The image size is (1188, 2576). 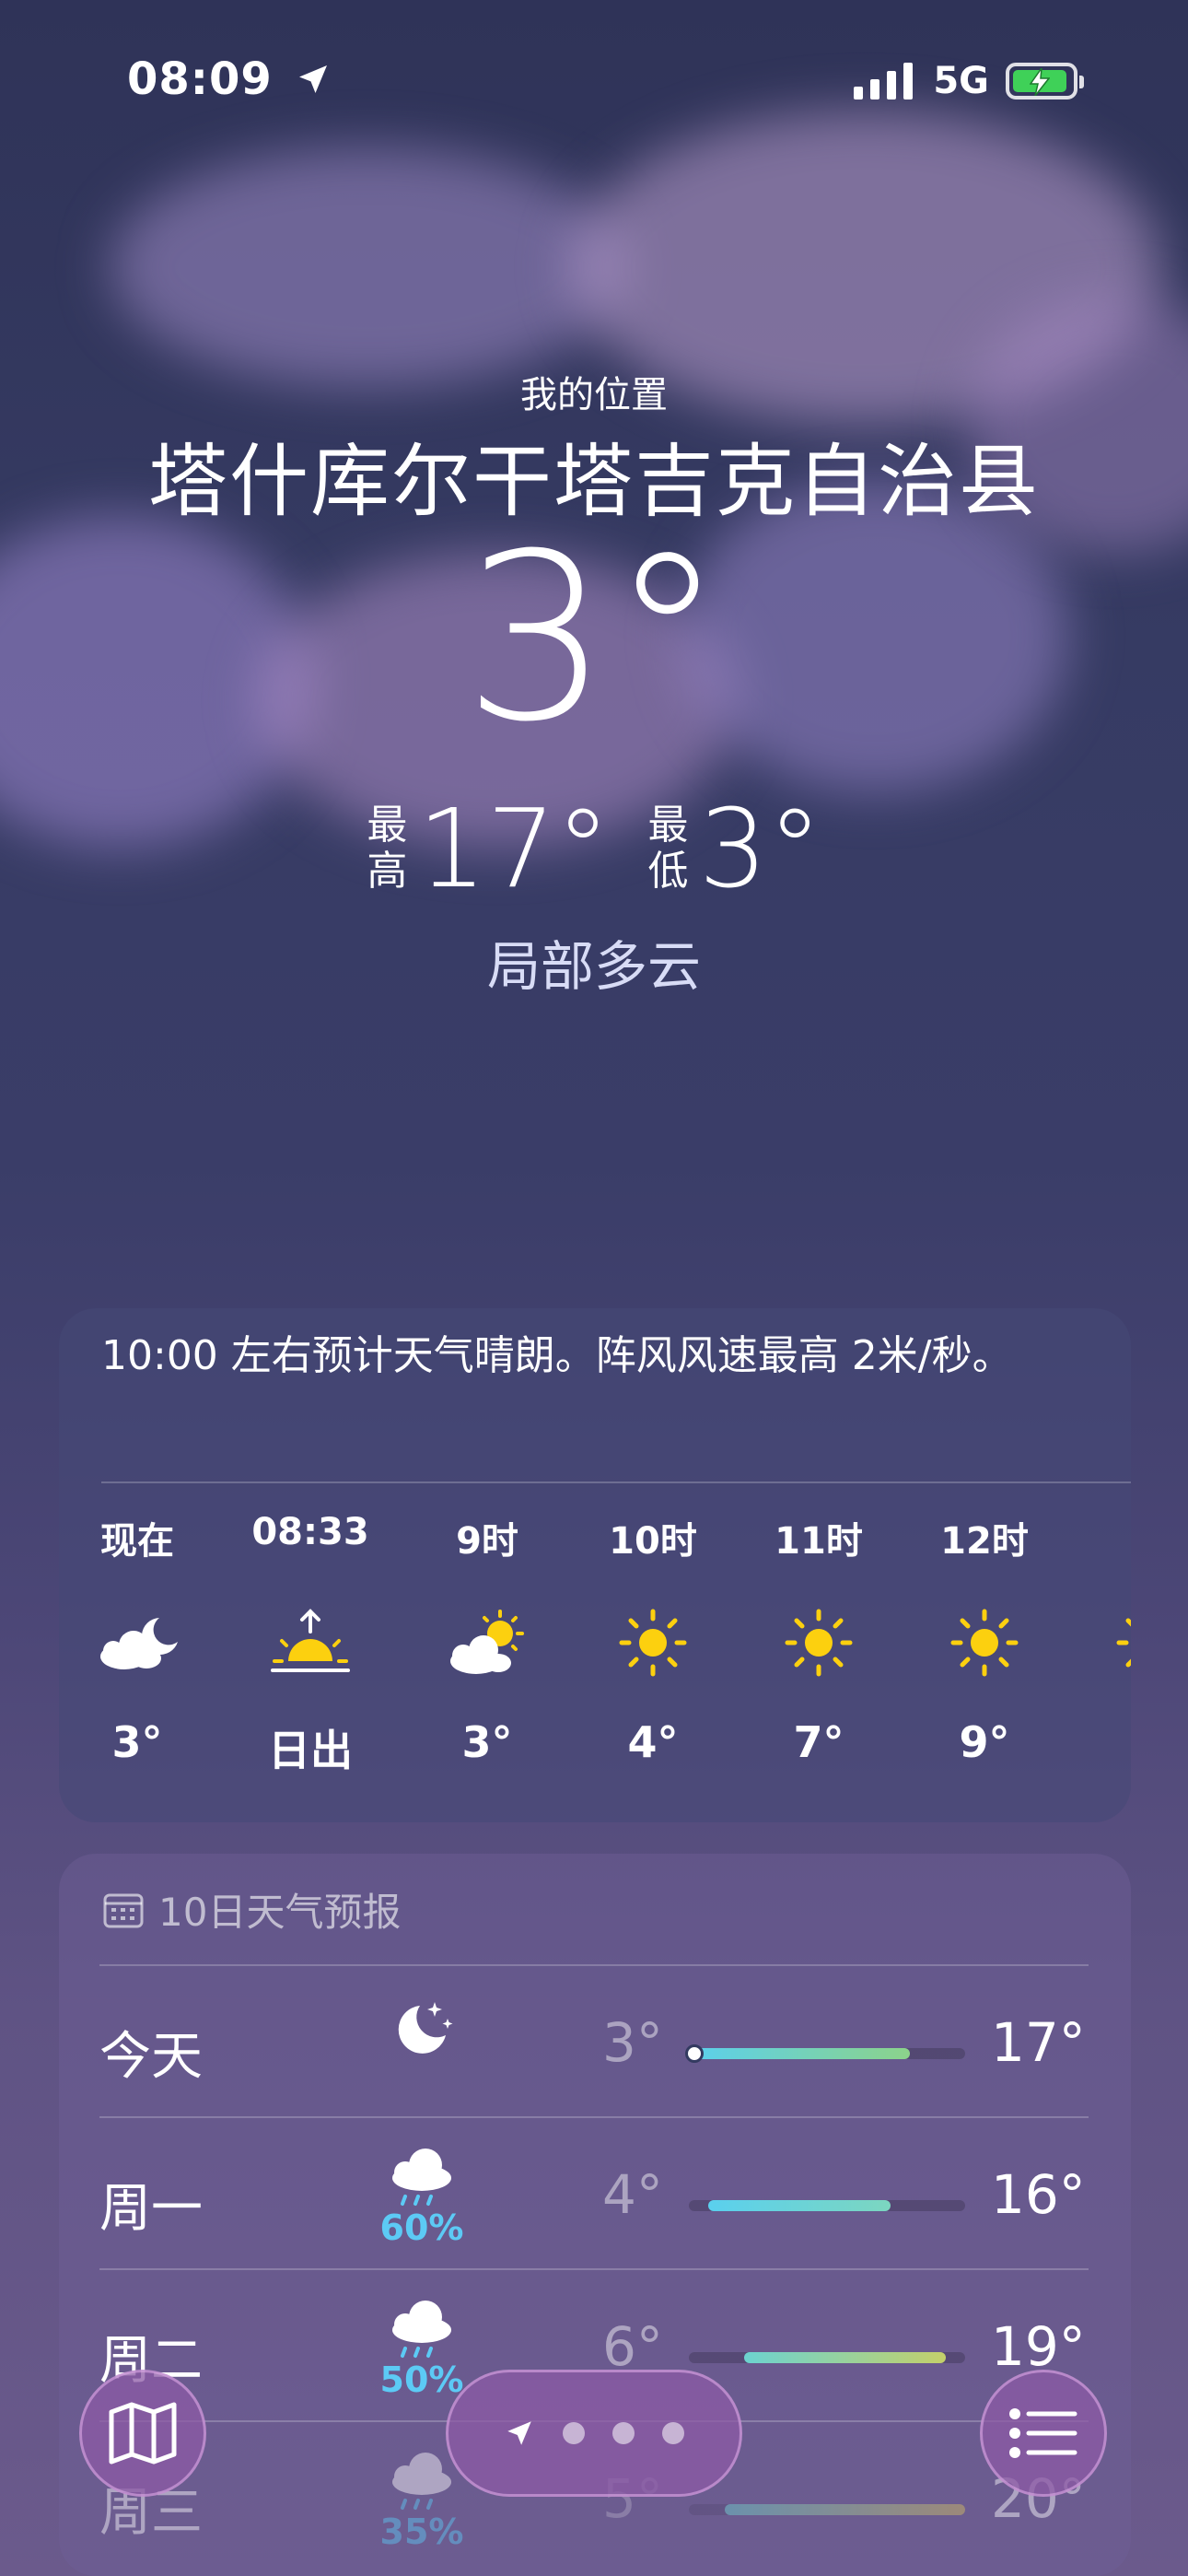 I want to click on location-label: 我的位置, so click(x=594, y=395).